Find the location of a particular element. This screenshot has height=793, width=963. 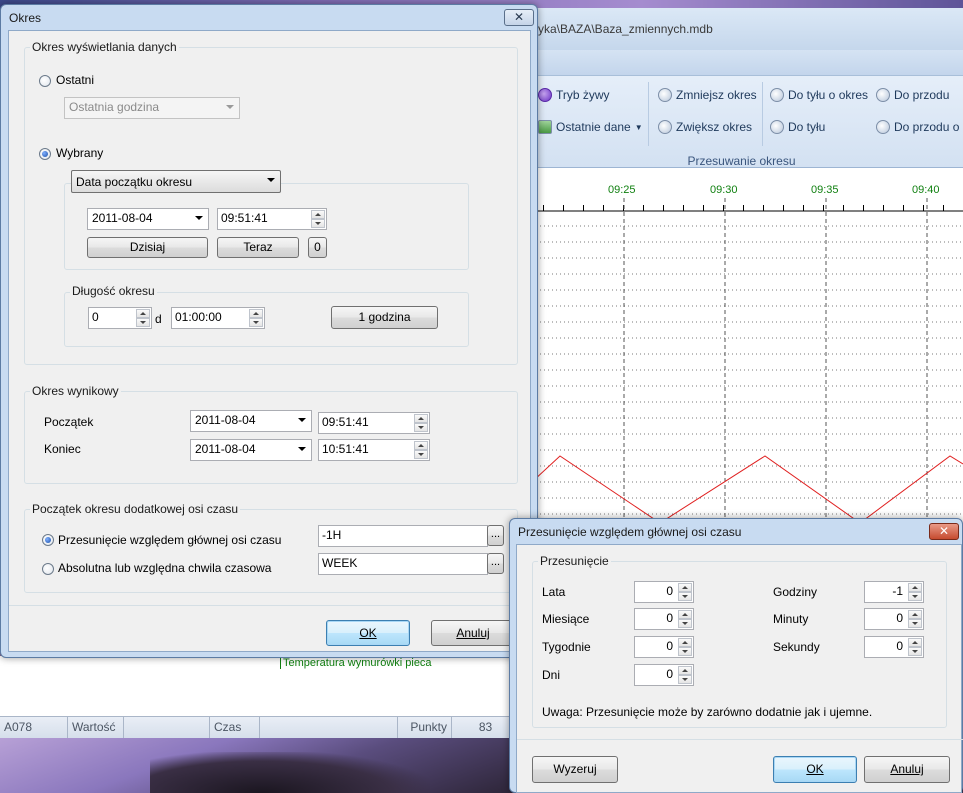

period-dialog-close-button: ✕ is located at coordinates (519, 17).